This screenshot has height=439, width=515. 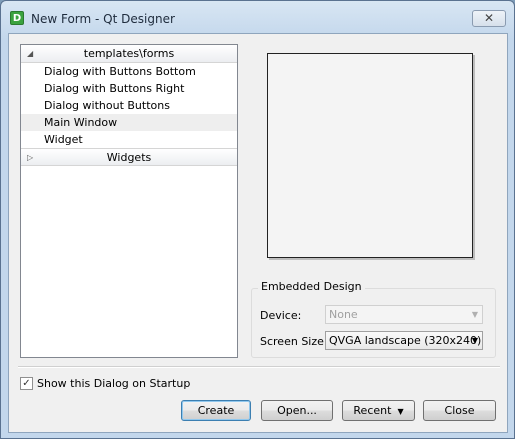 I want to click on close-window-button: ✕, so click(x=489, y=18).